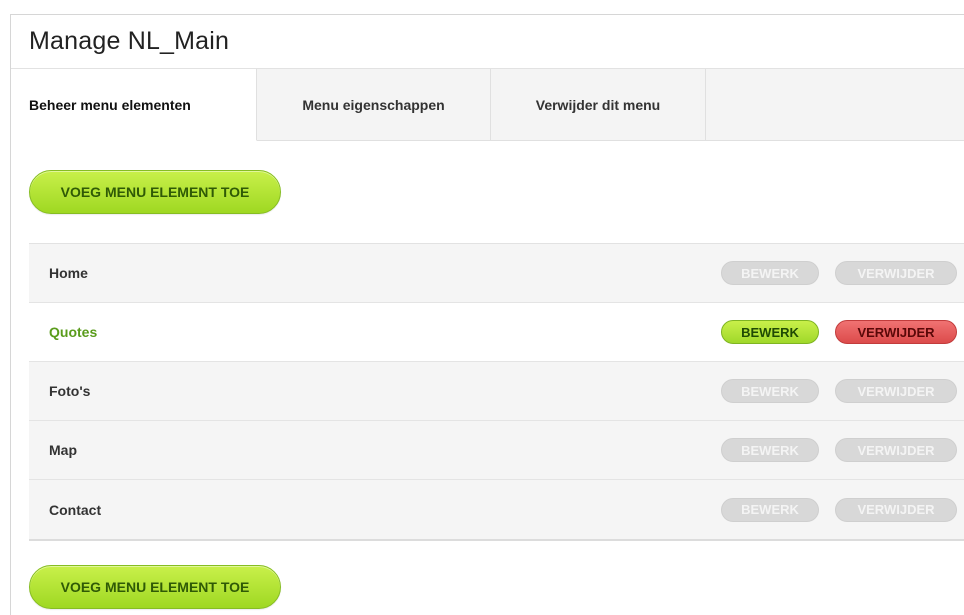 The width and height of the screenshot is (964, 615). I want to click on list-item-contact: Contact BEWERK VERWIJDER, so click(496, 509).